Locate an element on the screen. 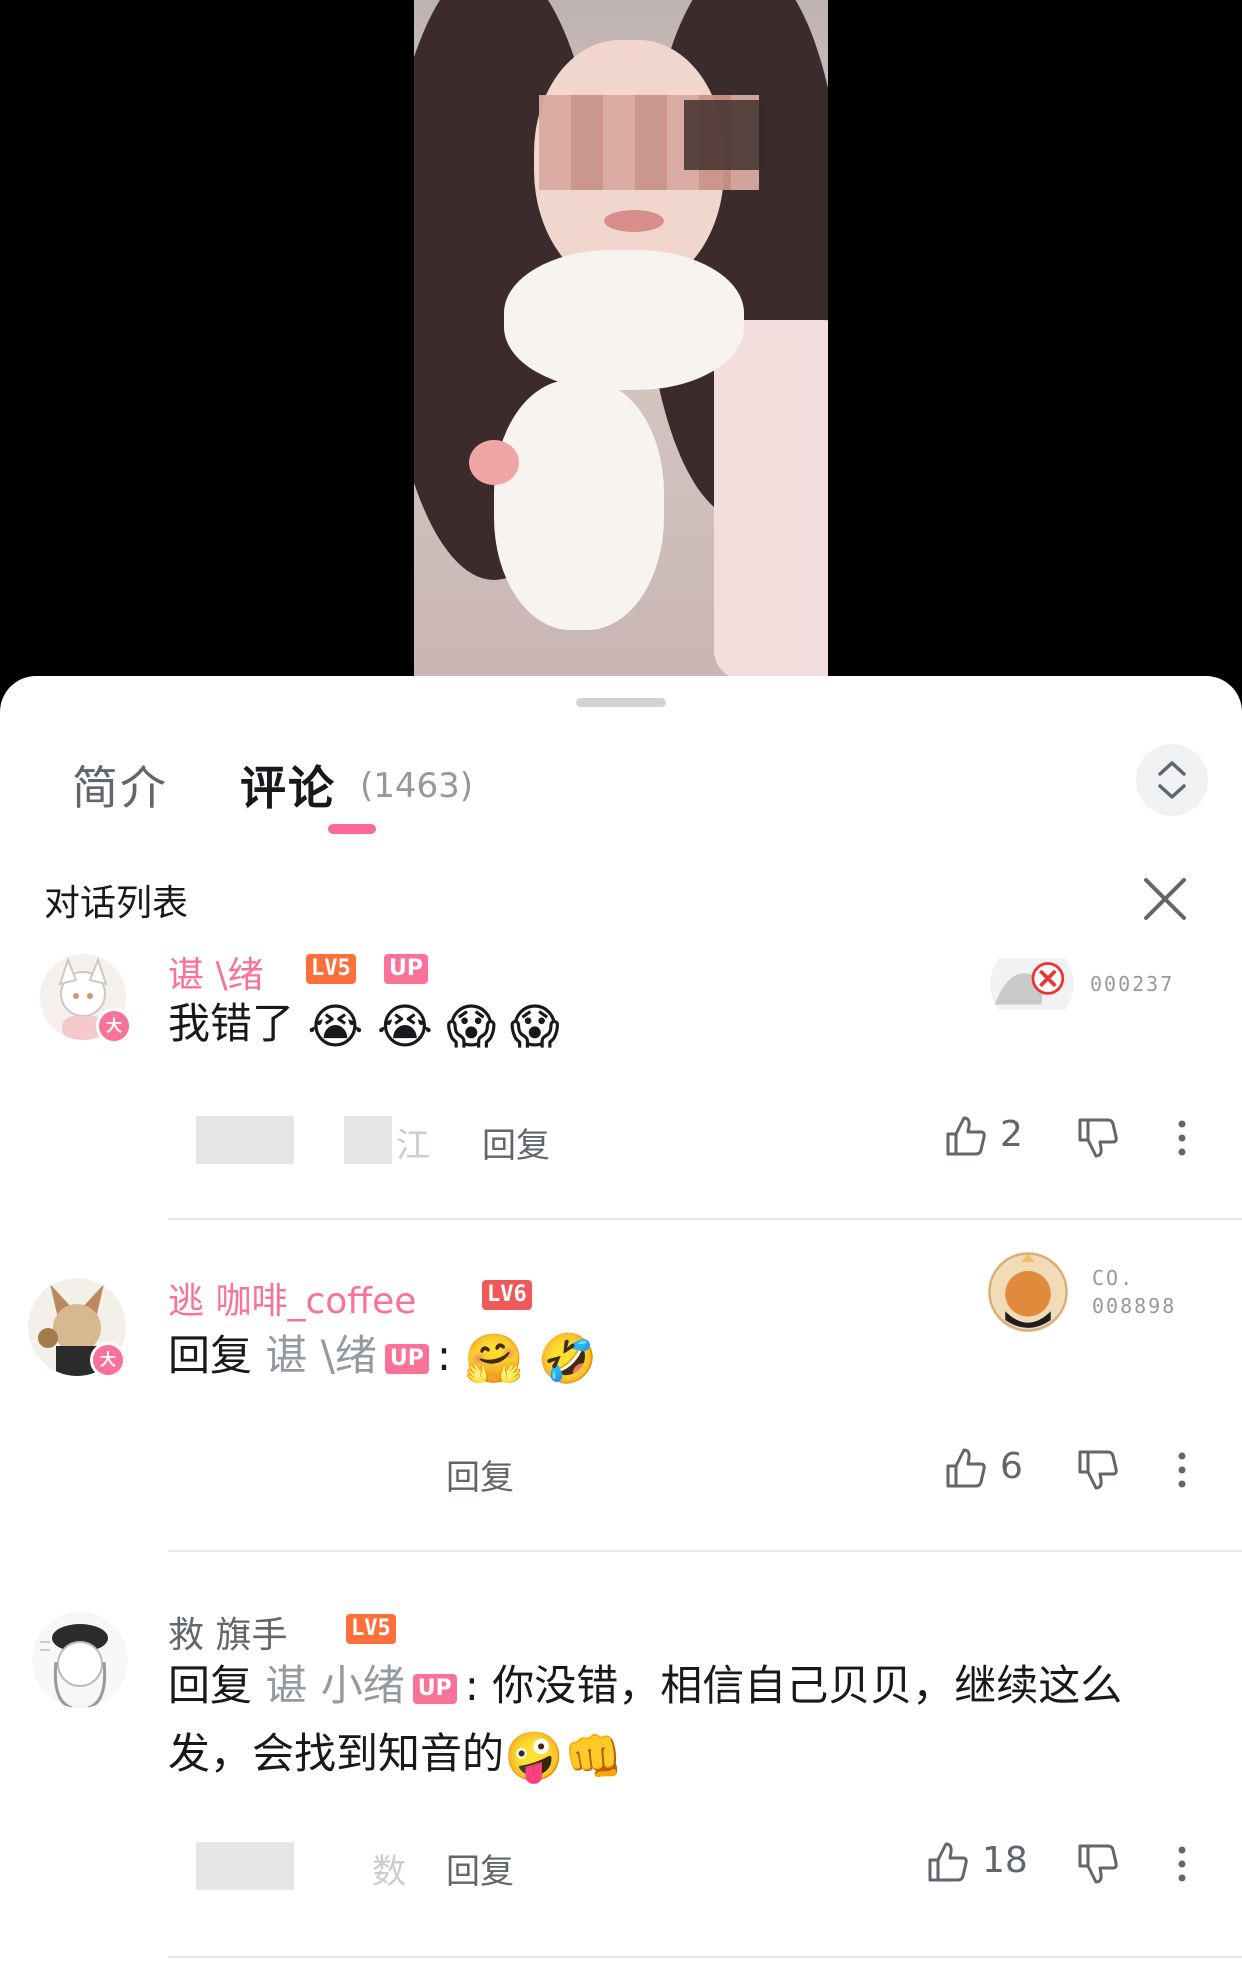 The image size is (1242, 1986). location-blurred is located at coordinates (368, 1140).